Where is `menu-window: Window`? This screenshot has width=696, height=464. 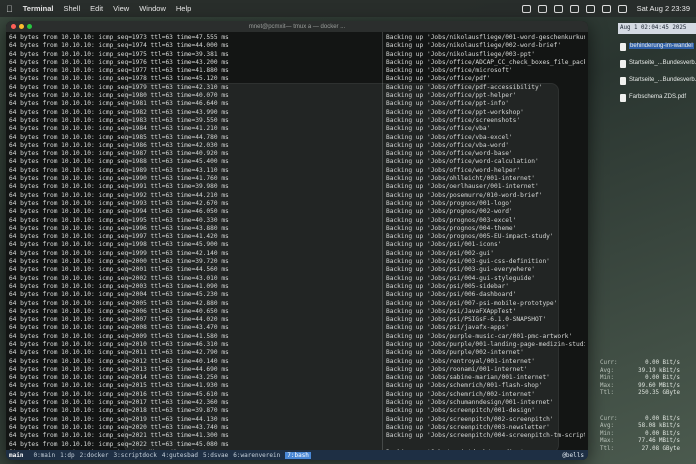 menu-window: Window is located at coordinates (152, 8).